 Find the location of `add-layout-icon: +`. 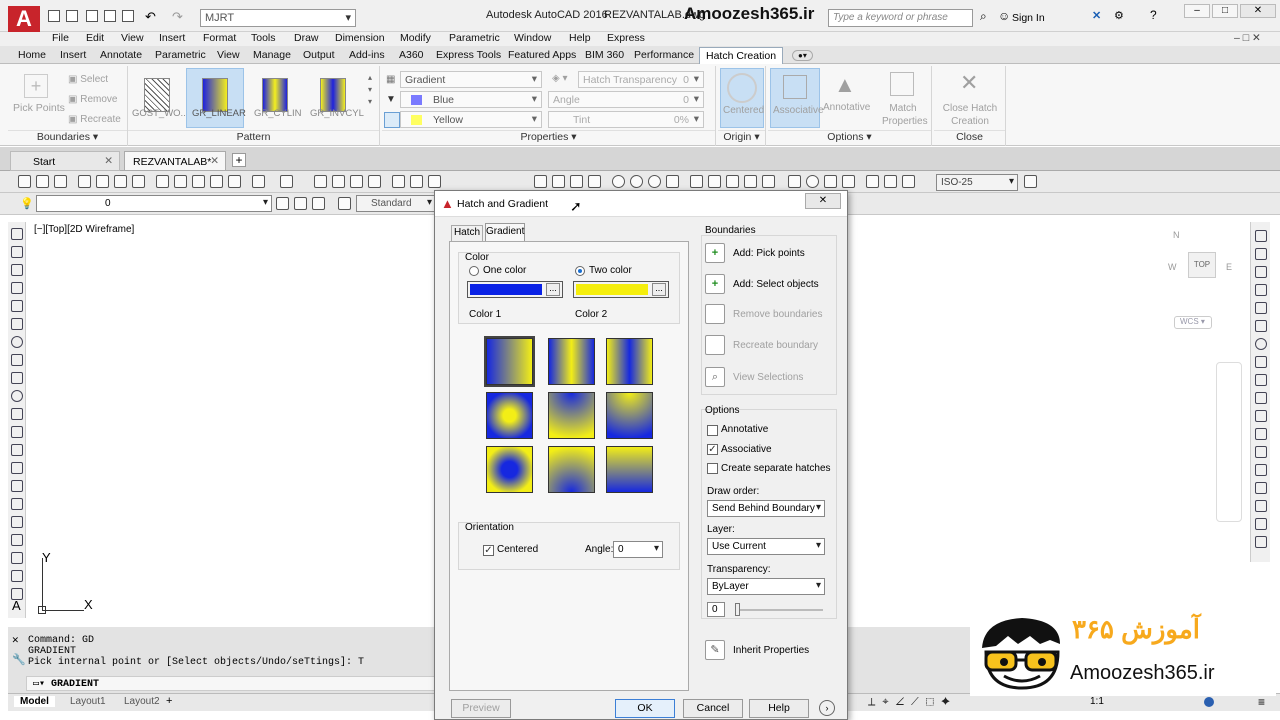

add-layout-icon: + is located at coordinates (169, 701).